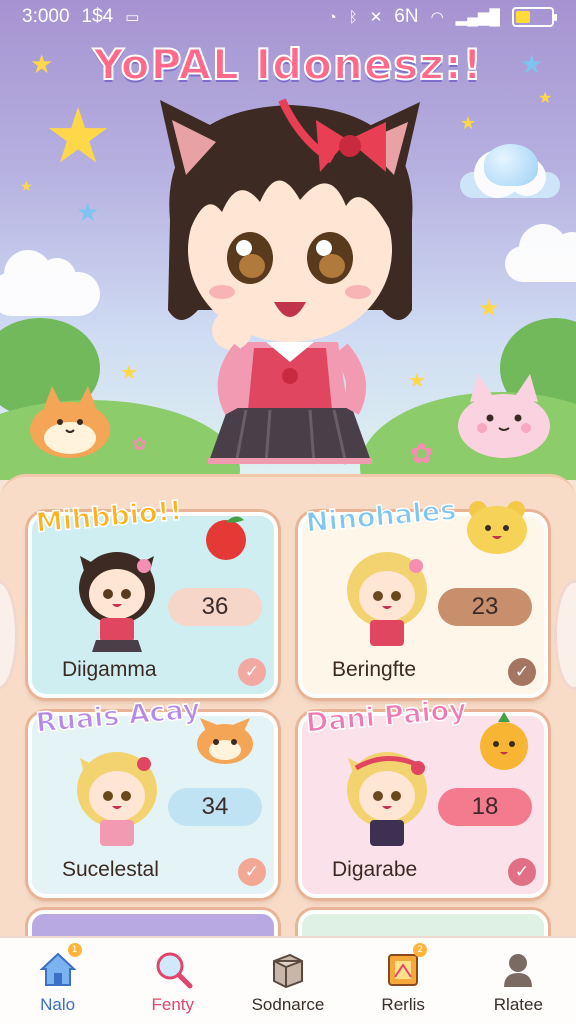 The width and height of the screenshot is (576, 1024). I want to click on nav-profile: Rlatee, so click(518, 981).